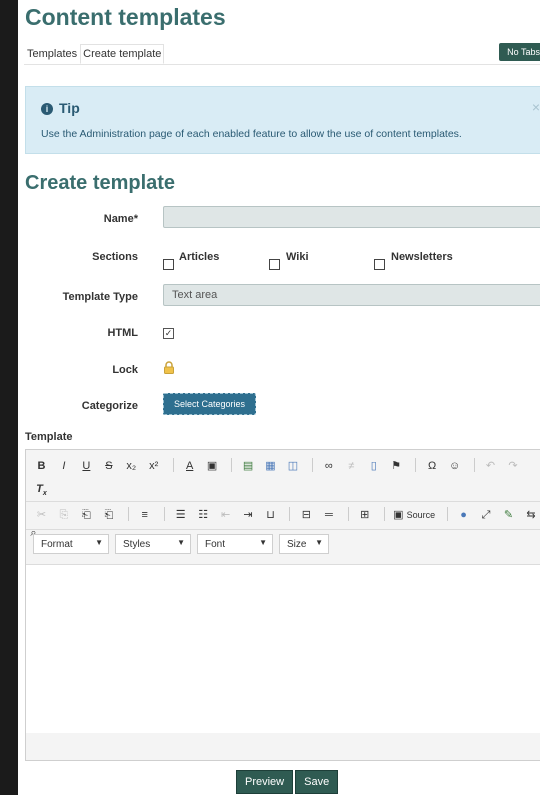 The image size is (540, 795). I want to click on tab-bar: Templates Create template No Tabs, so click(282, 54).